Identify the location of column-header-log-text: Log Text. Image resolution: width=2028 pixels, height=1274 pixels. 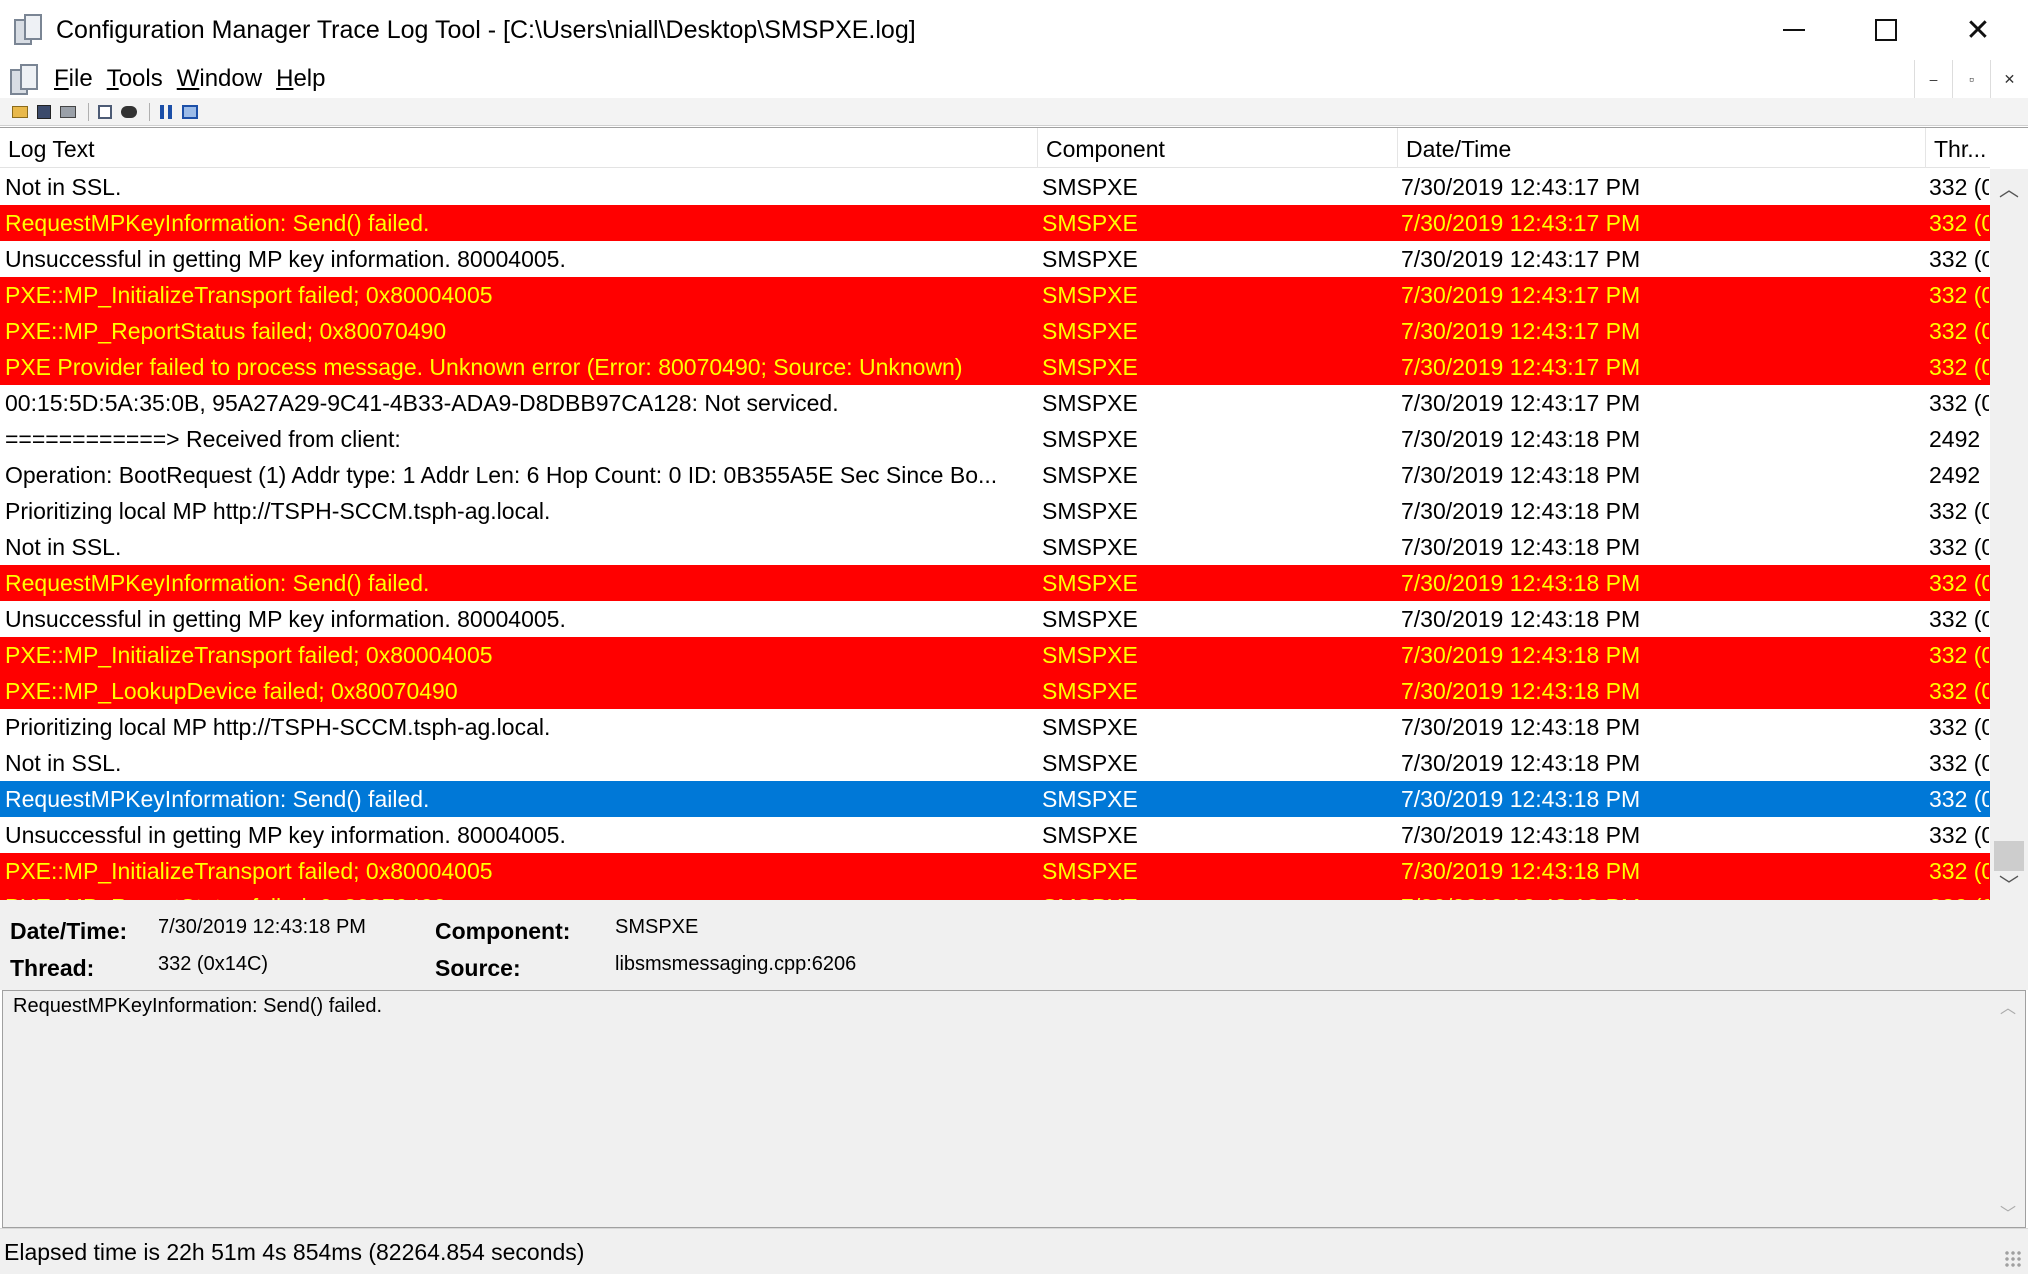
(519, 148).